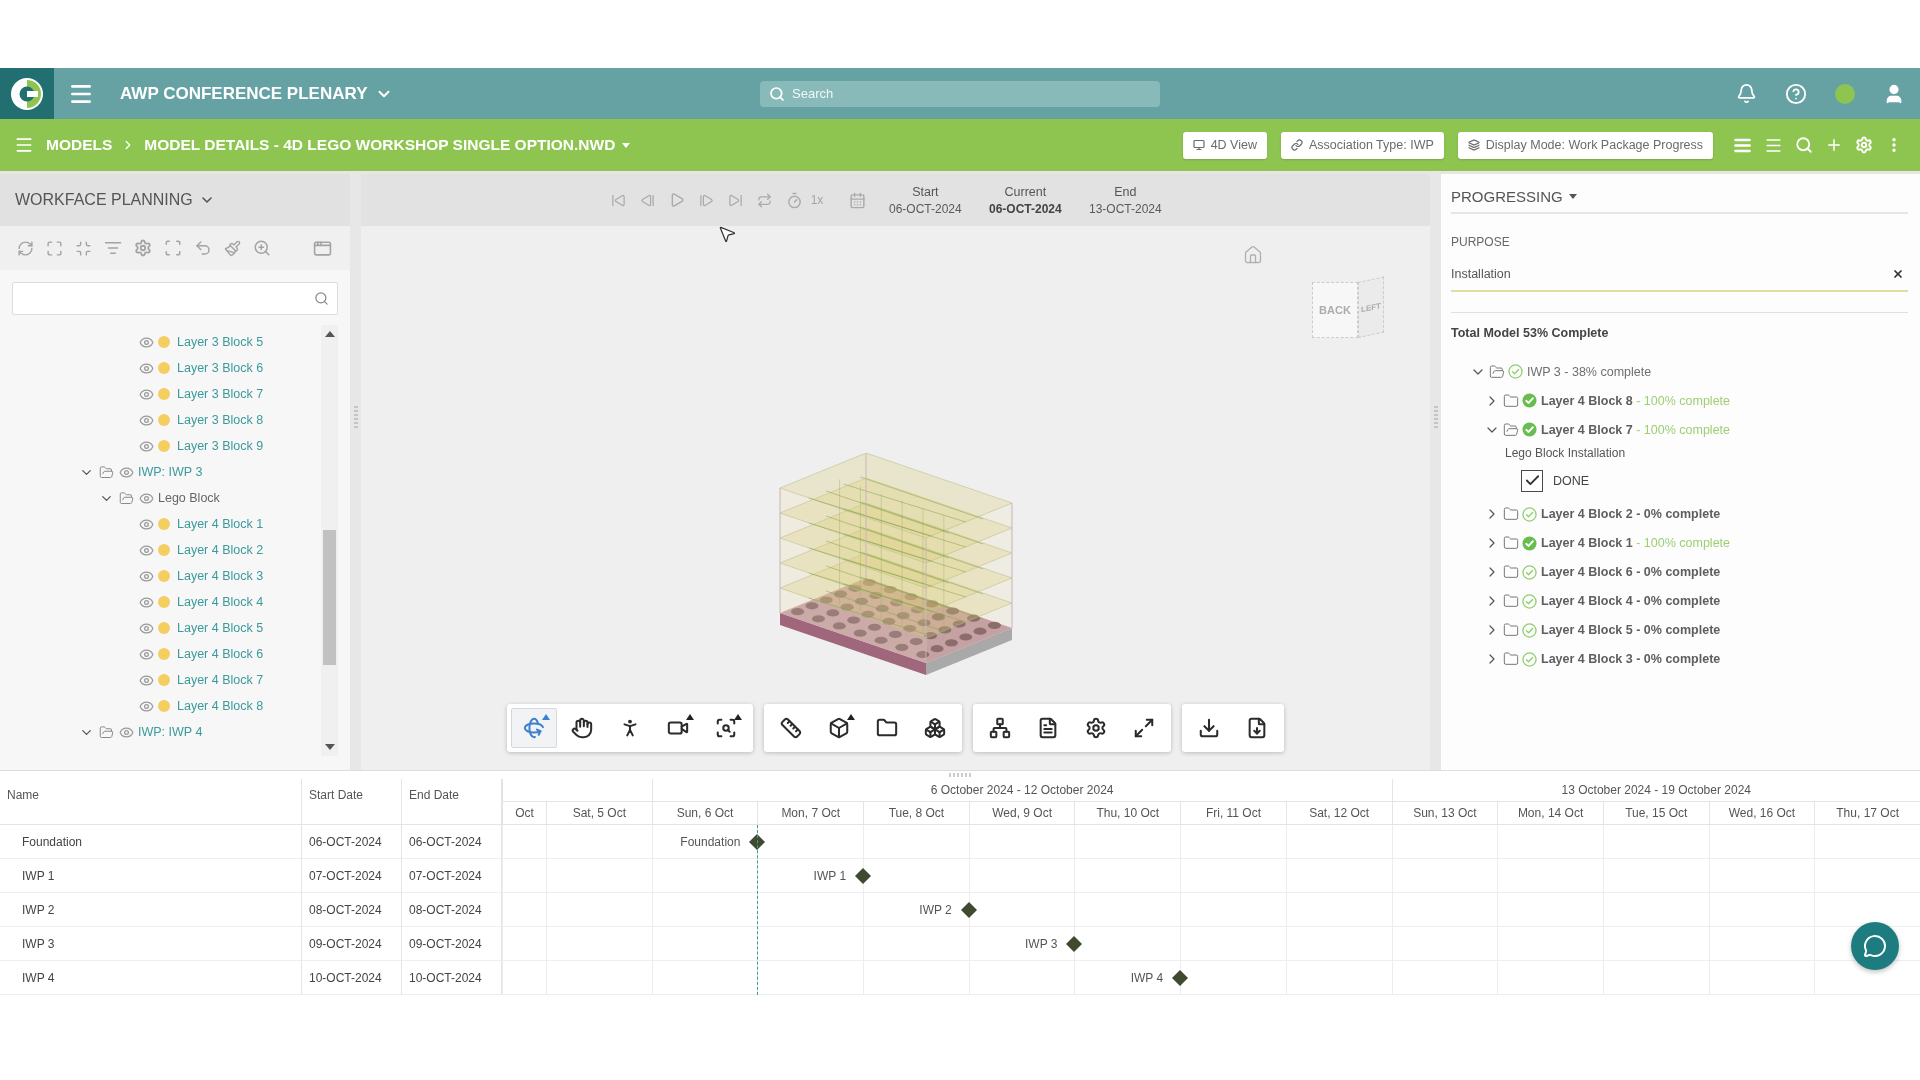 This screenshot has height=1080, width=1920. Describe the element at coordinates (322, 248) in the screenshot. I see `window-icon` at that location.